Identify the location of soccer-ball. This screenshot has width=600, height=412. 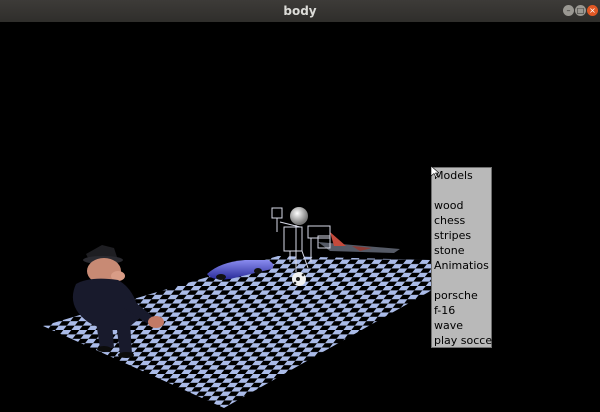
(299, 279).